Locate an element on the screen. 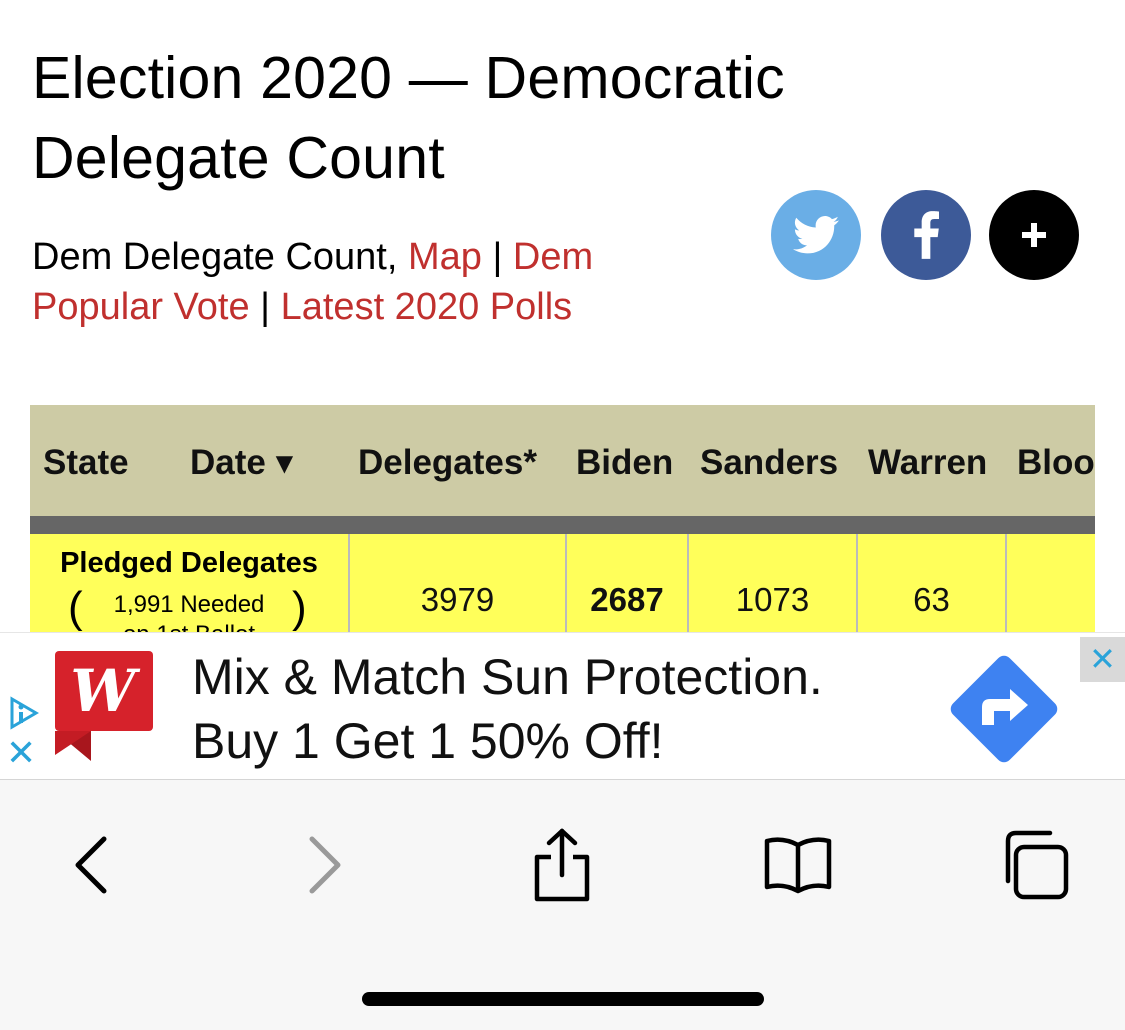 The height and width of the screenshot is (1030, 1125). latest-polls-link: Latest 2020 Polls is located at coordinates (427, 307).